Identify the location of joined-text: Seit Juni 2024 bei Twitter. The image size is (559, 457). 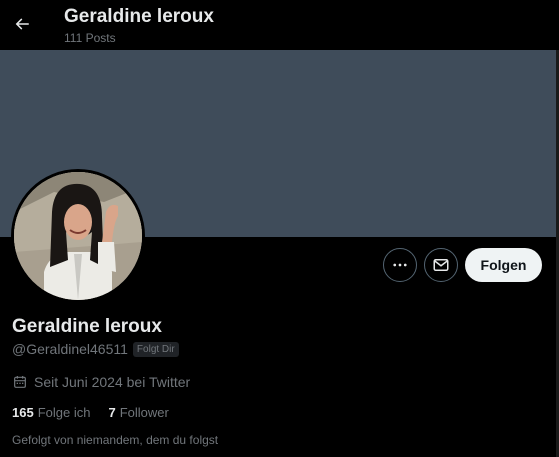
(112, 382).